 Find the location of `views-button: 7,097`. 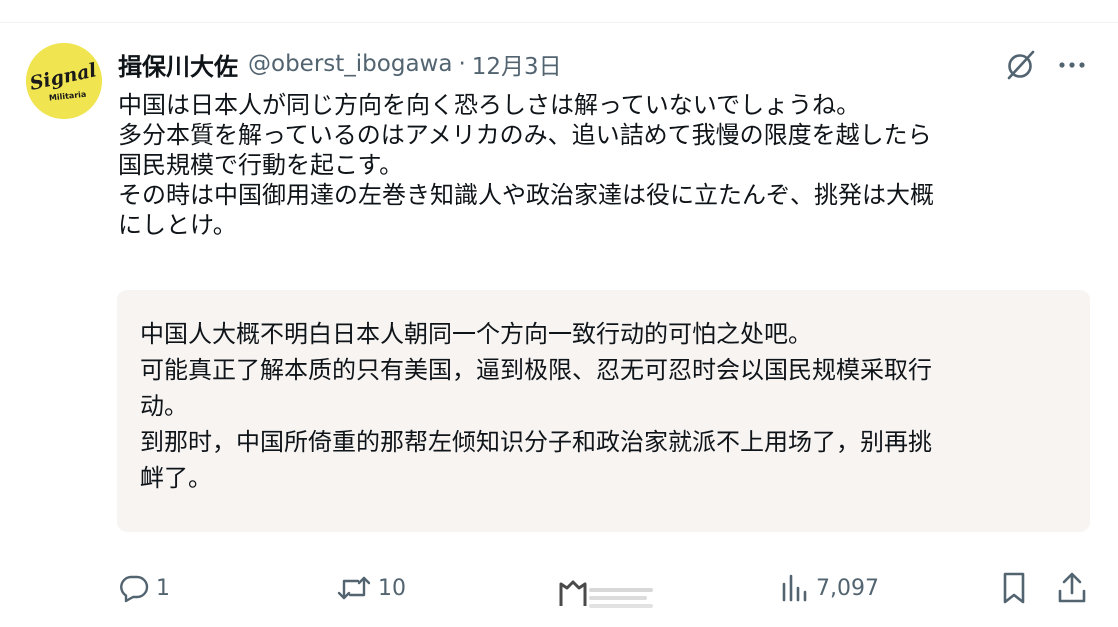

views-button: 7,097 is located at coordinates (828, 588).